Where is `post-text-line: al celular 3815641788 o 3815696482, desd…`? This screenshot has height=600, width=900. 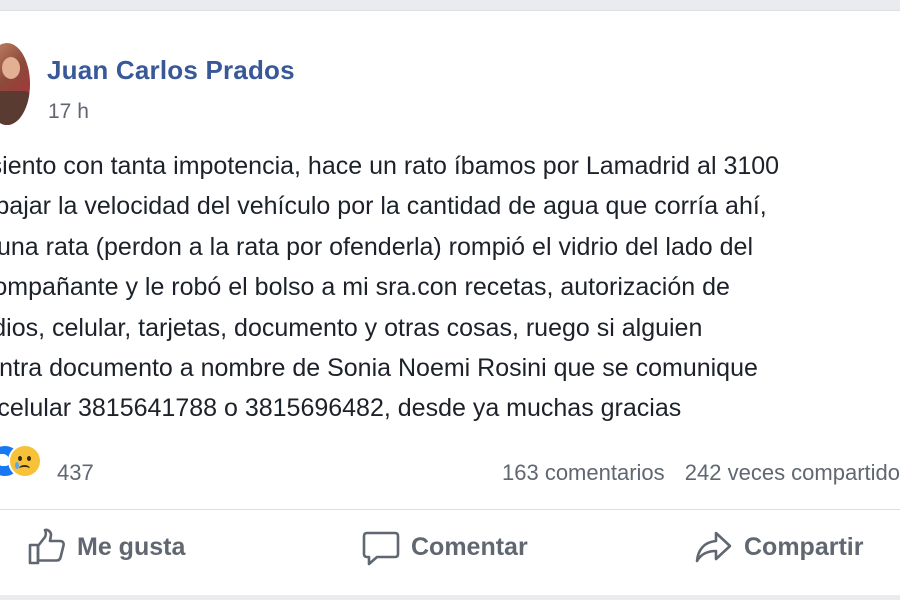
post-text-line: al celular 3815641788 o 3815696482, desd… is located at coordinates (341, 408).